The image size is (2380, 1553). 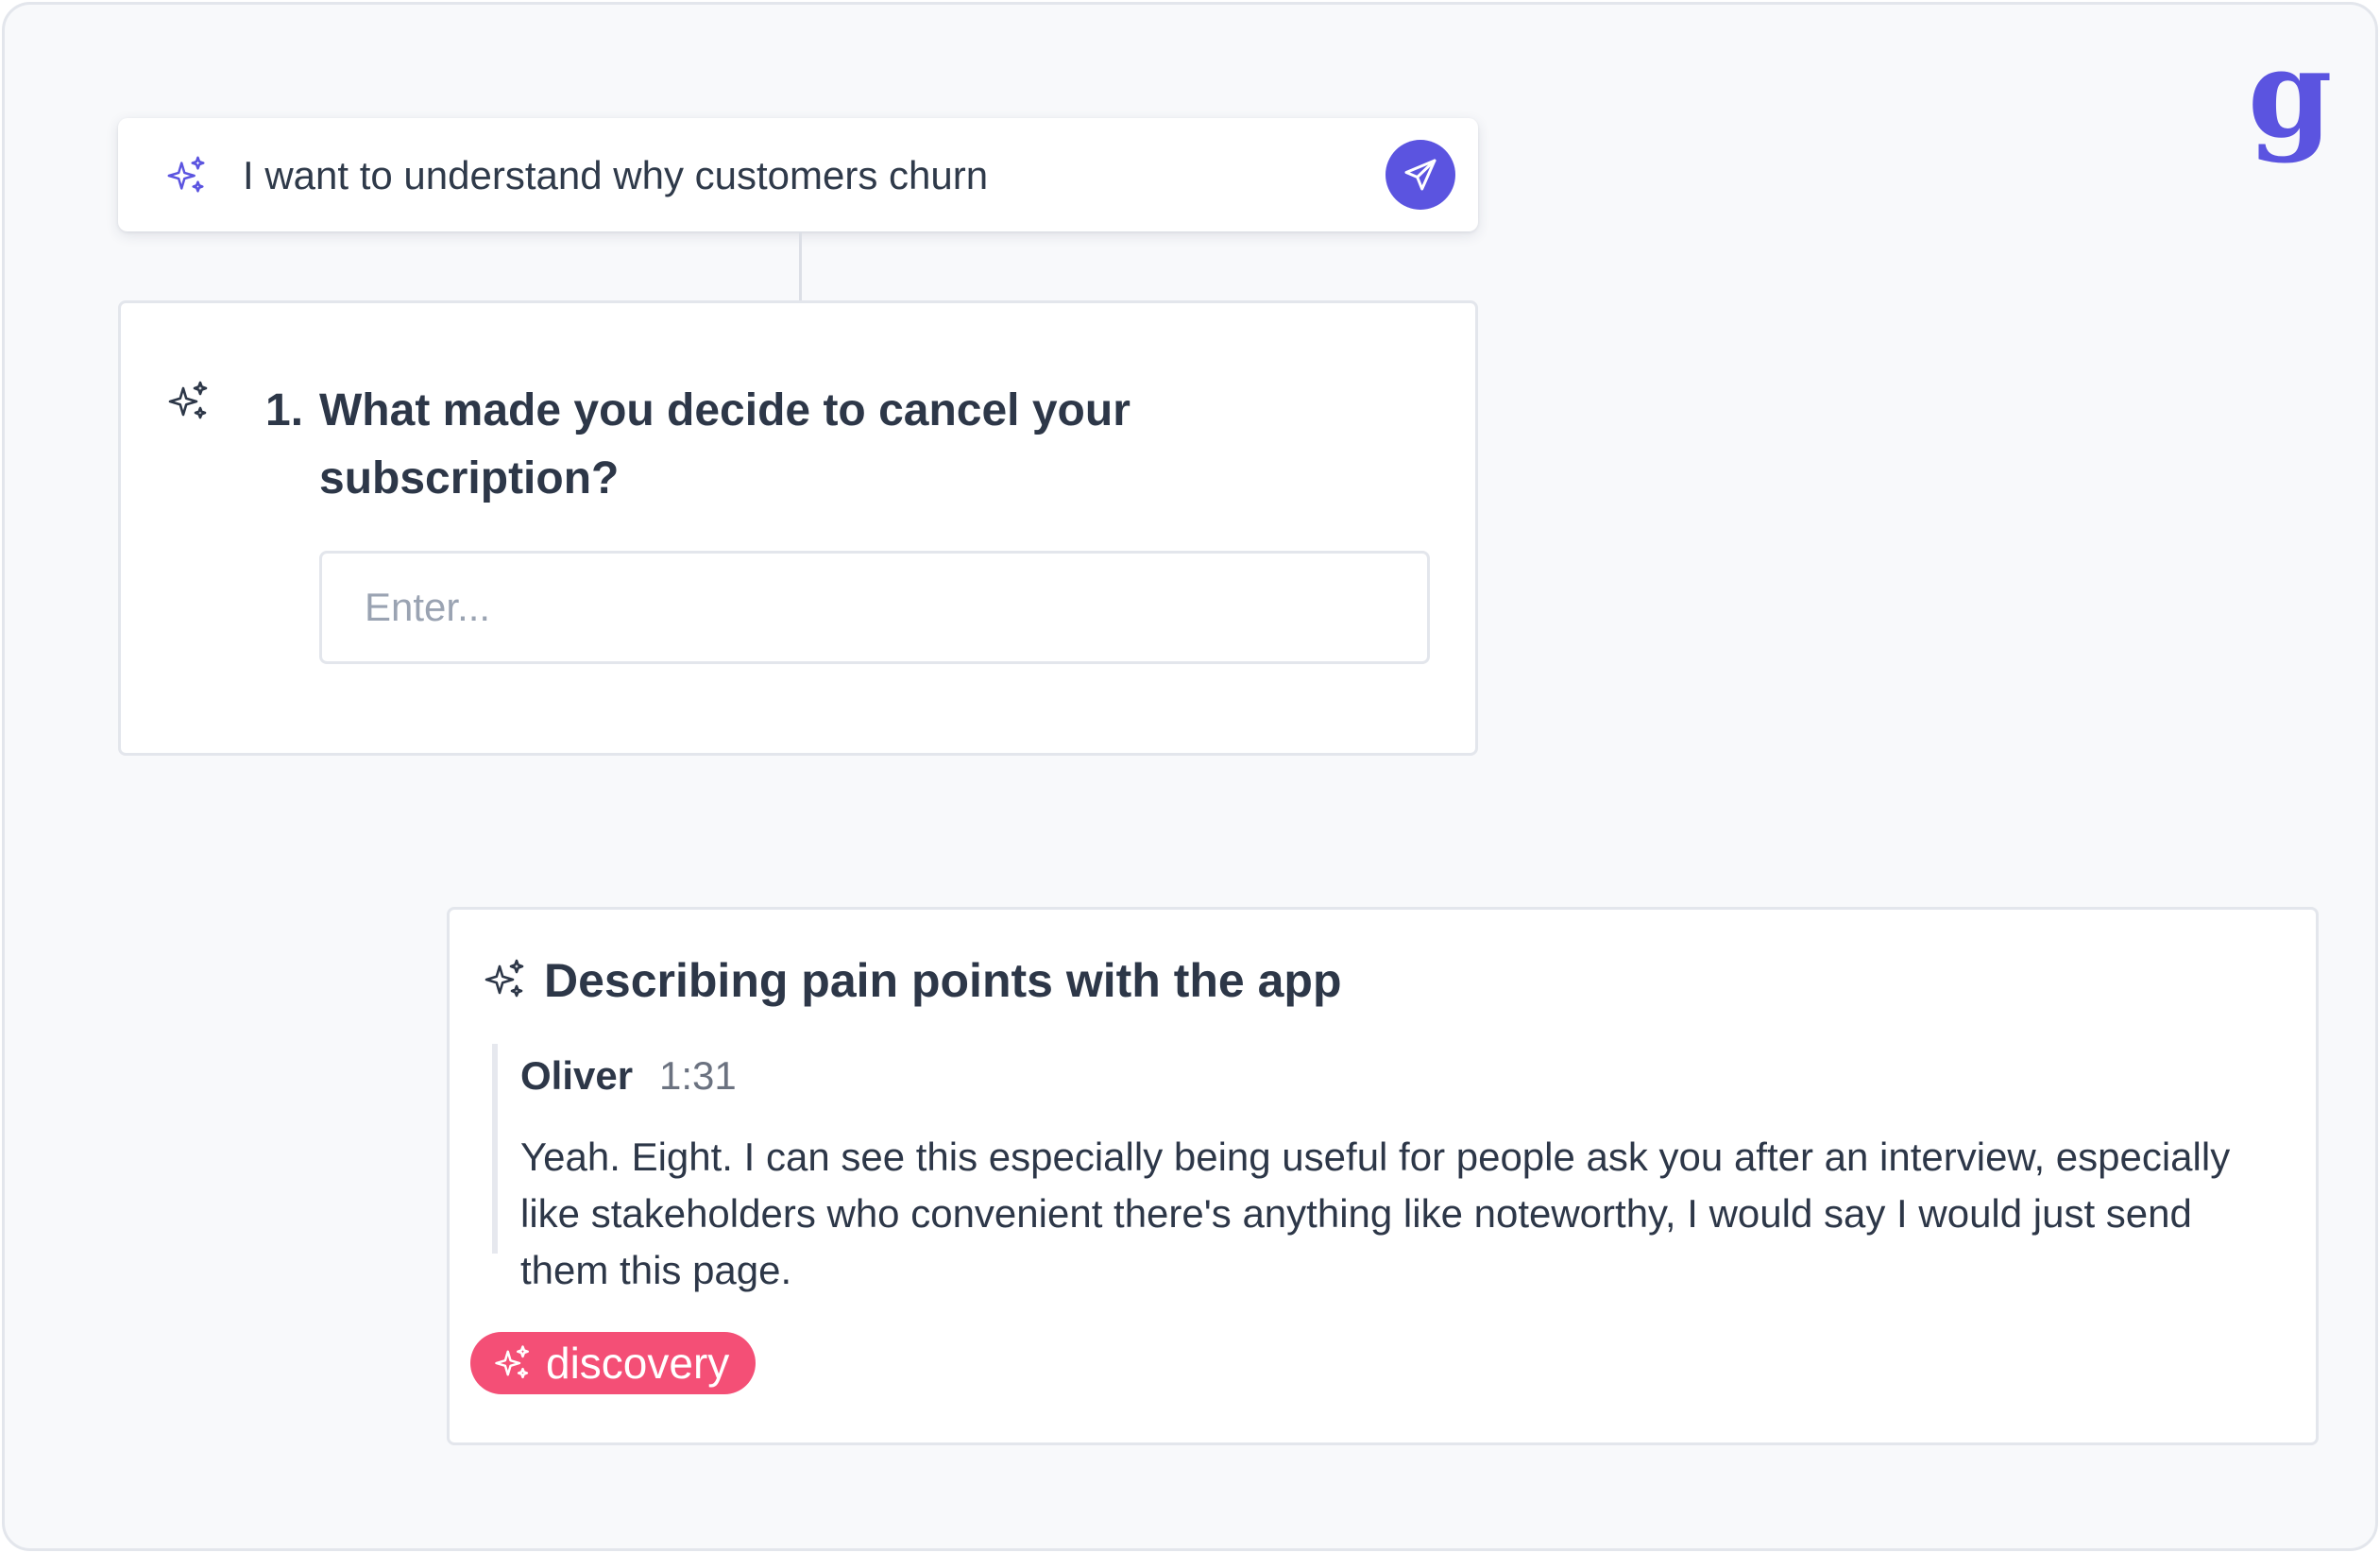 I want to click on prompt-bar: I want to understand why customers churn, so click(x=798, y=174).